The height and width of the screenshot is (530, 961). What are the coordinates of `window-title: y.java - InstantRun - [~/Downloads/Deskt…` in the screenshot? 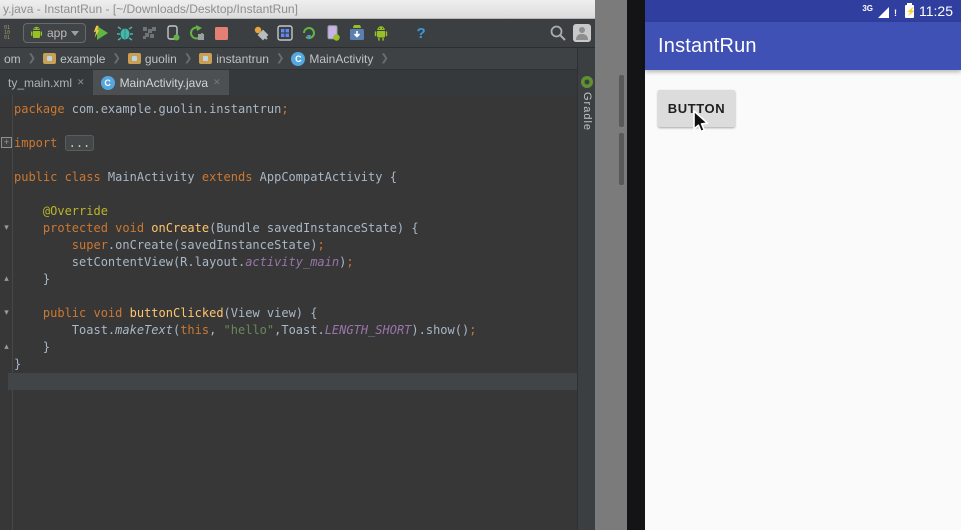 It's located at (150, 9).